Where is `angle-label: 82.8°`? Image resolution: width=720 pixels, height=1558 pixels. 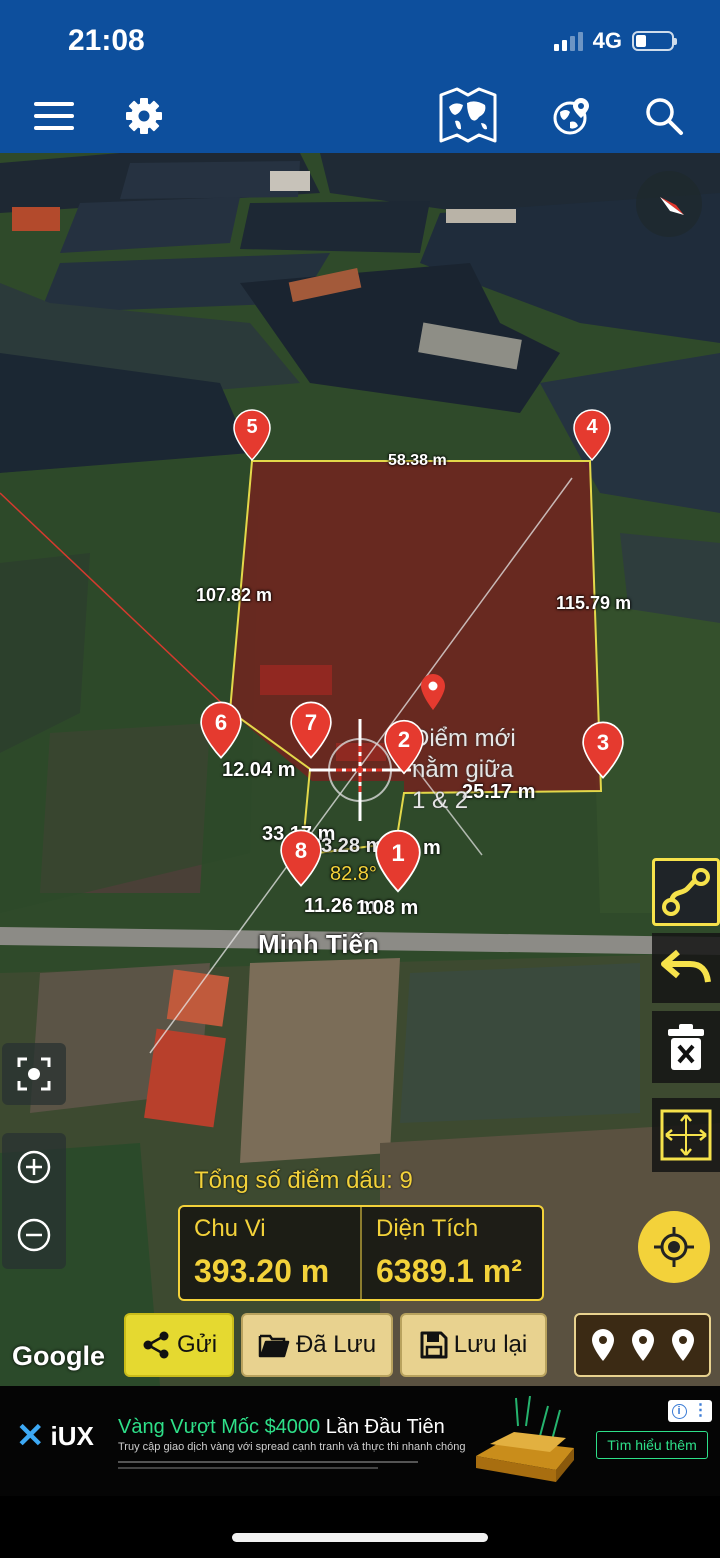
angle-label: 82.8° is located at coordinates (353, 874).